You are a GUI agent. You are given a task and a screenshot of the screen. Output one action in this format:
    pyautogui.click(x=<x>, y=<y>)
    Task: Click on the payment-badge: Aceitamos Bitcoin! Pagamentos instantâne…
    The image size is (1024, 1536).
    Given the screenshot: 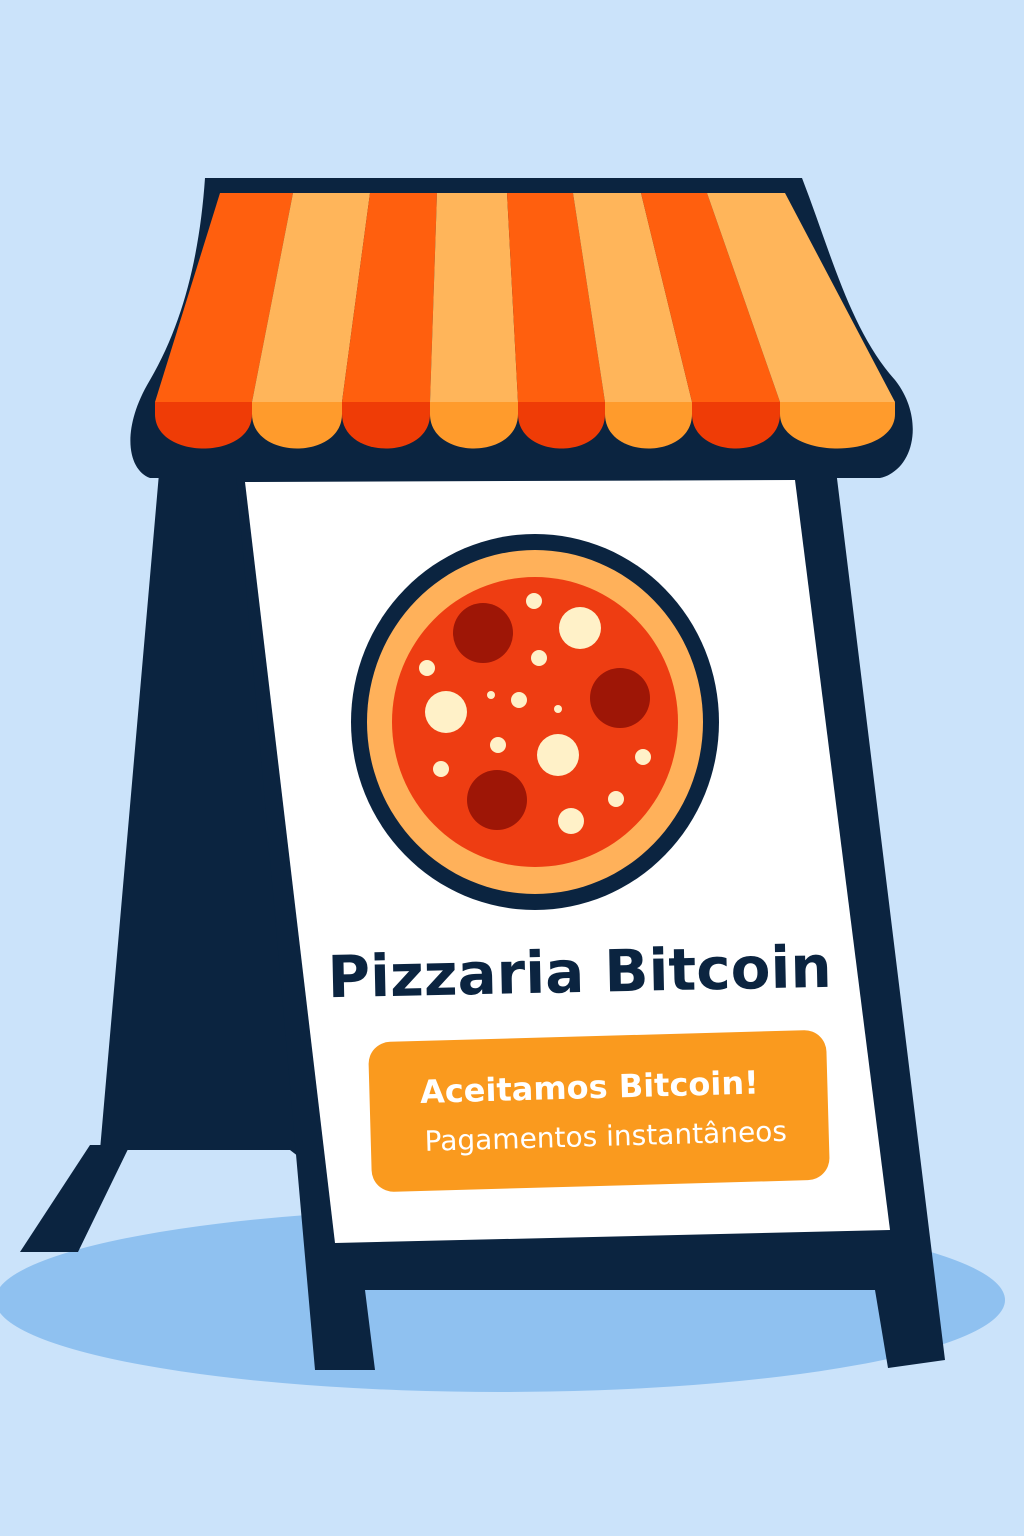 What is the action you would take?
    pyautogui.click(x=599, y=1111)
    